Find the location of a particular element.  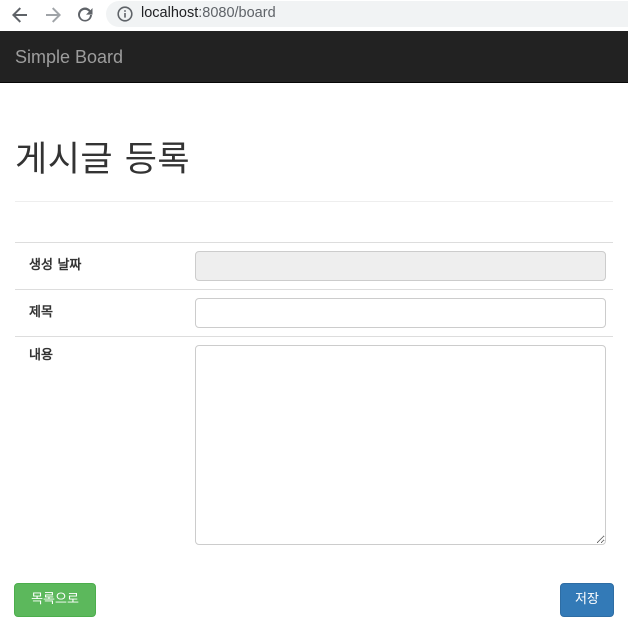

title-row: 제목 is located at coordinates (314, 312).